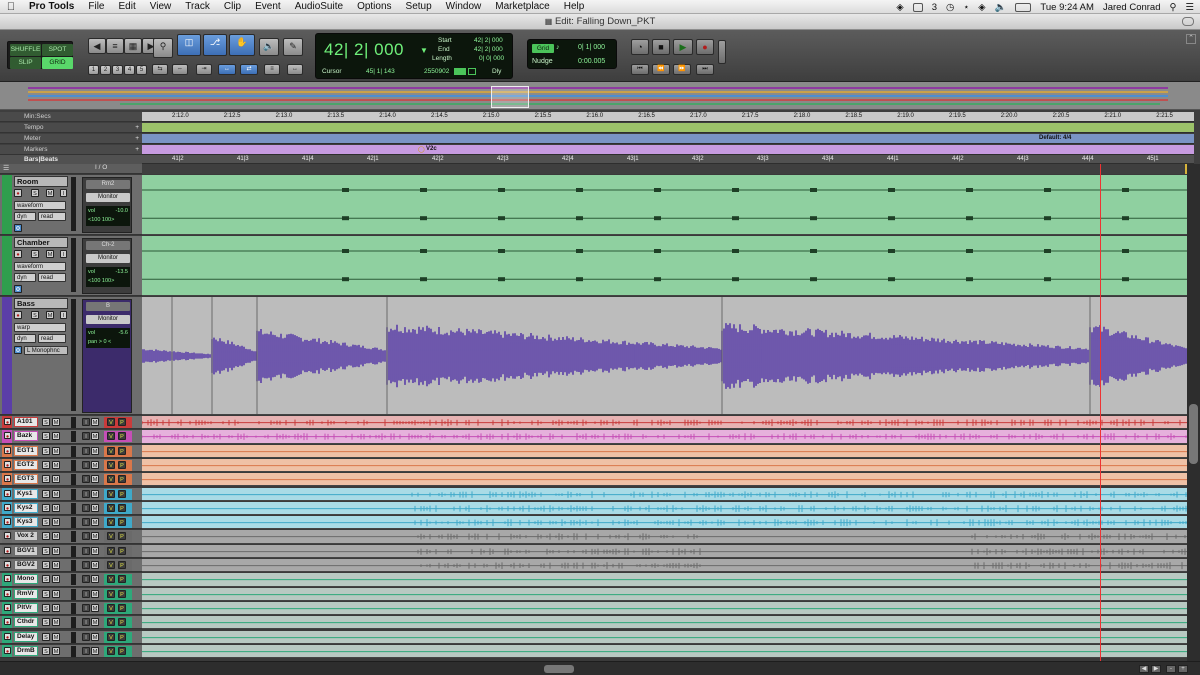 This screenshot has width=1200, height=675. I want to click on dyn-button: dyn, so click(25, 277).